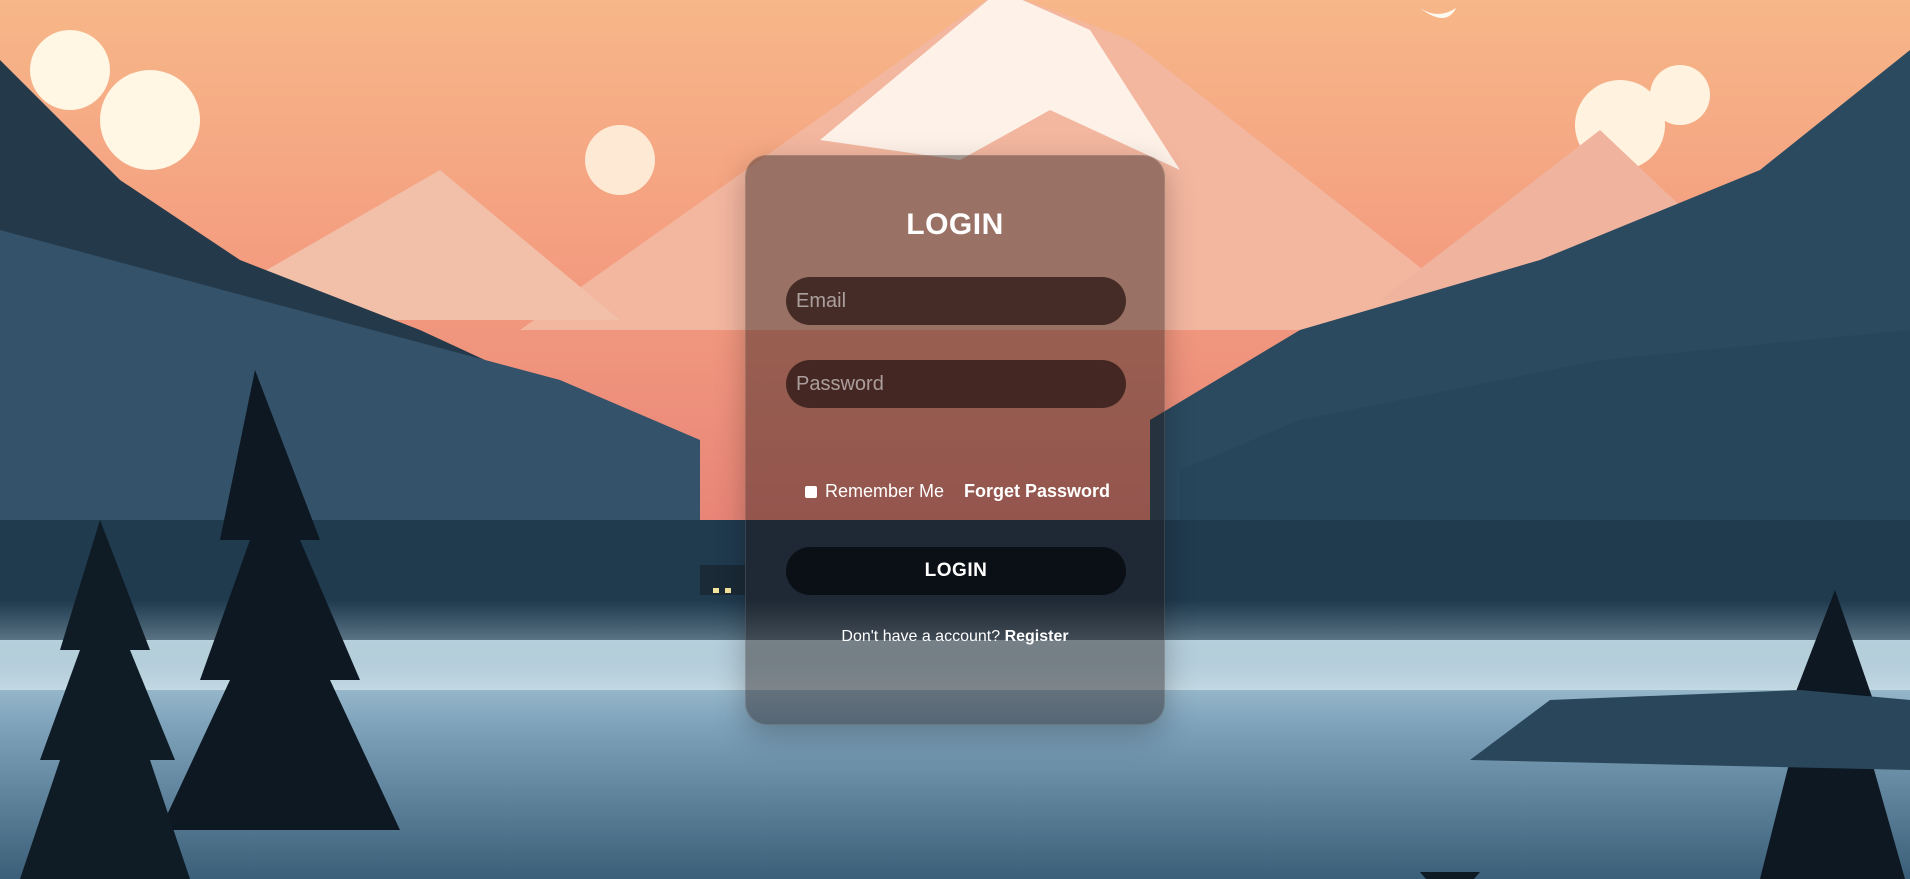 The image size is (1910, 879). Describe the element at coordinates (921, 636) in the screenshot. I see `no-account-text: Don't have a account?` at that location.